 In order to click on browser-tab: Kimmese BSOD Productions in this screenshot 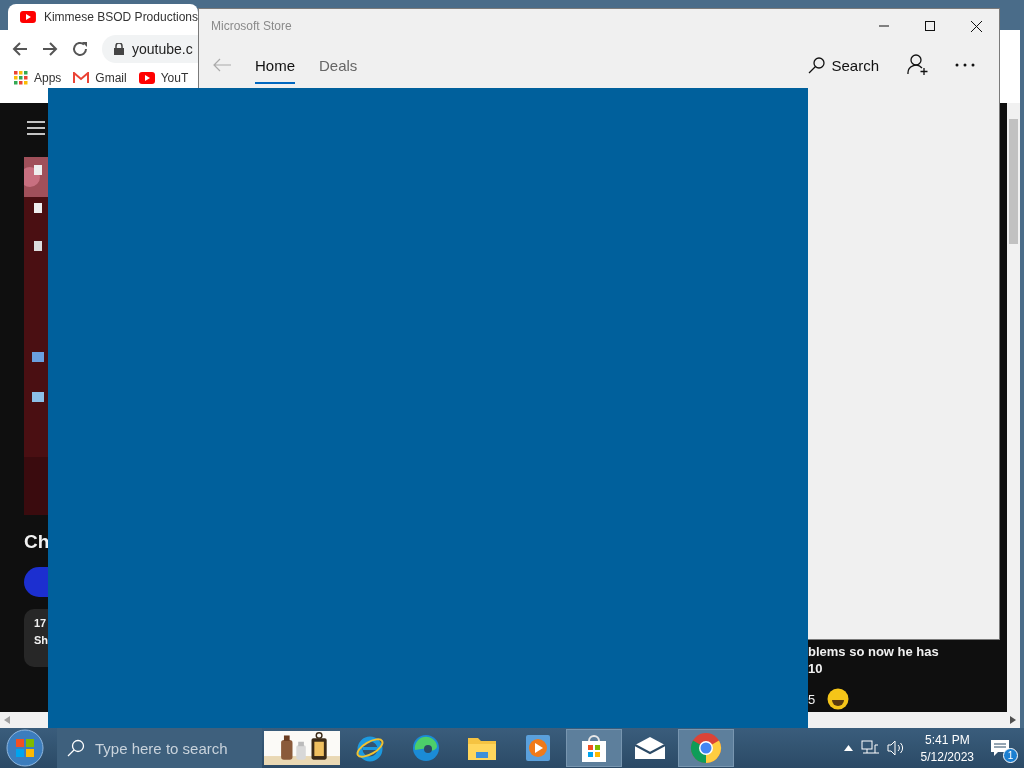, I will do `click(103, 17)`.